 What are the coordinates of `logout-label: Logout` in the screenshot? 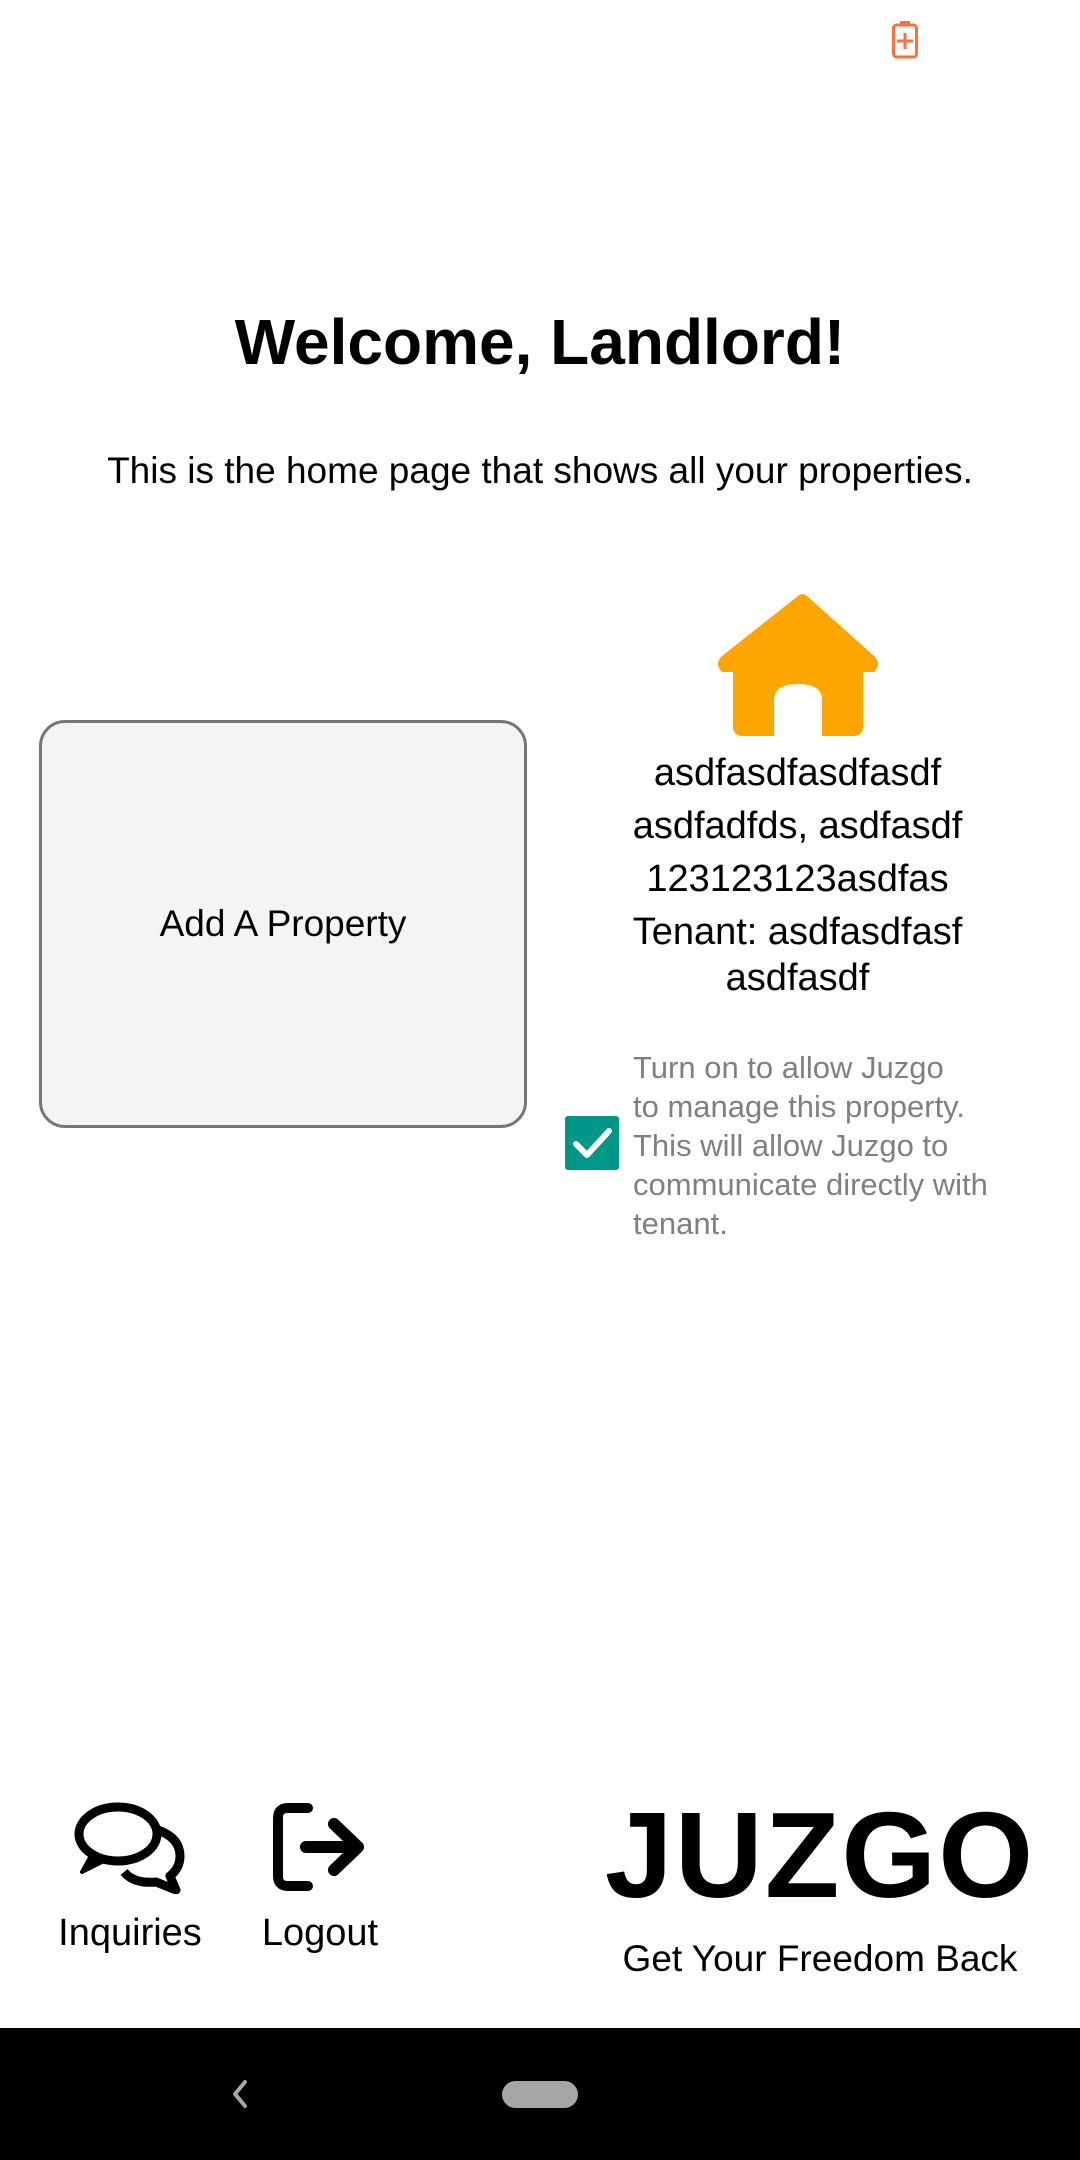 It's located at (320, 1933).